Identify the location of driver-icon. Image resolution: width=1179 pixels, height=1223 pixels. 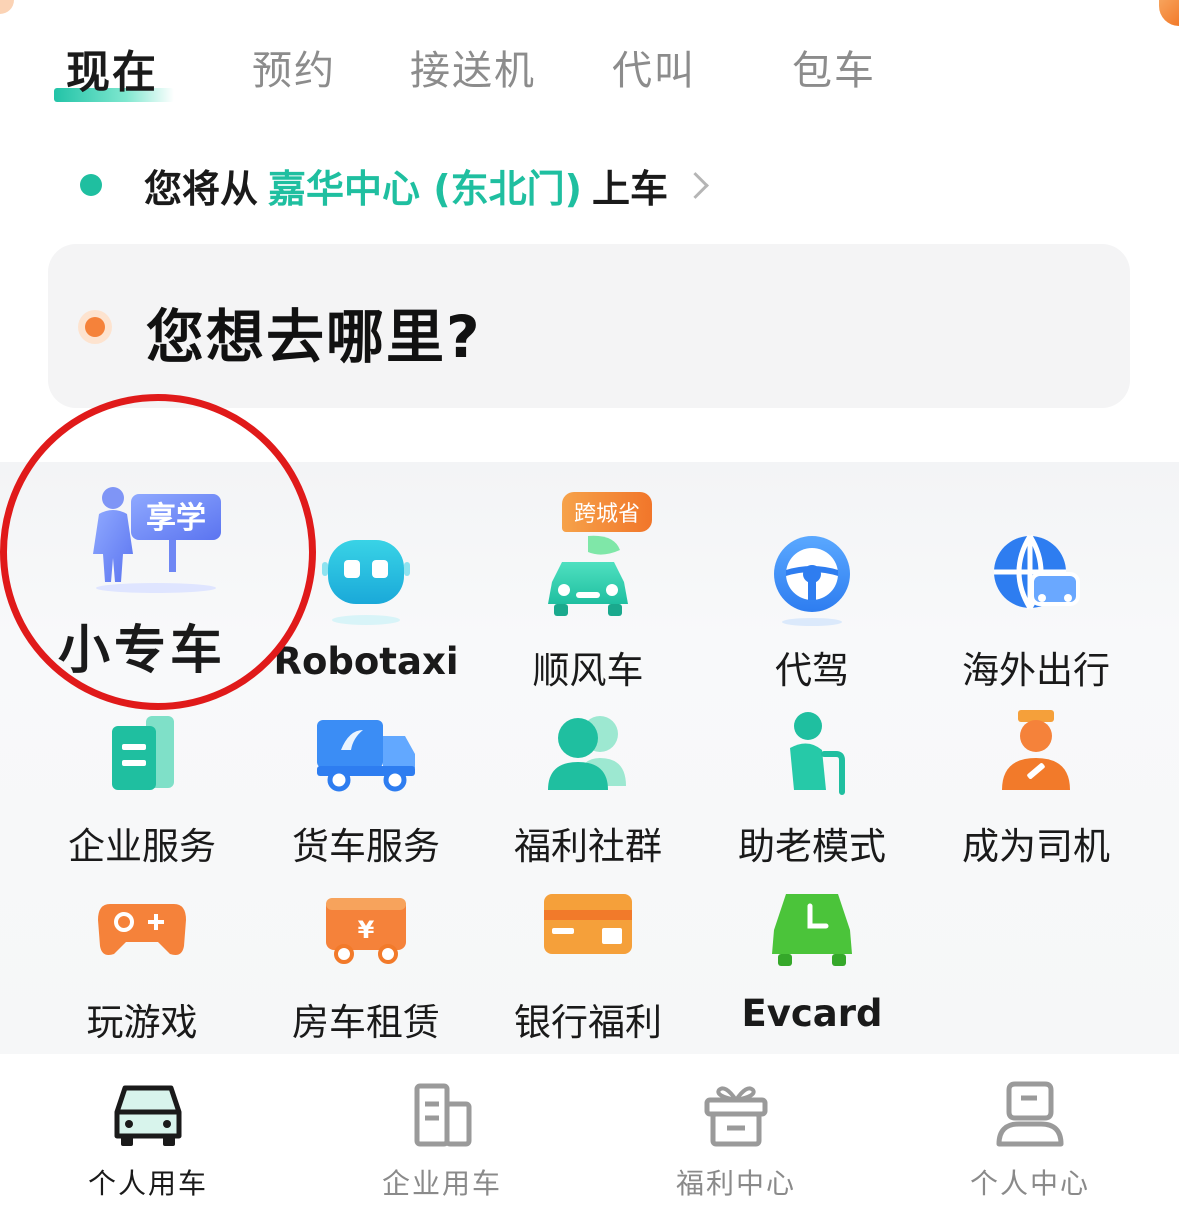
(1036, 756).